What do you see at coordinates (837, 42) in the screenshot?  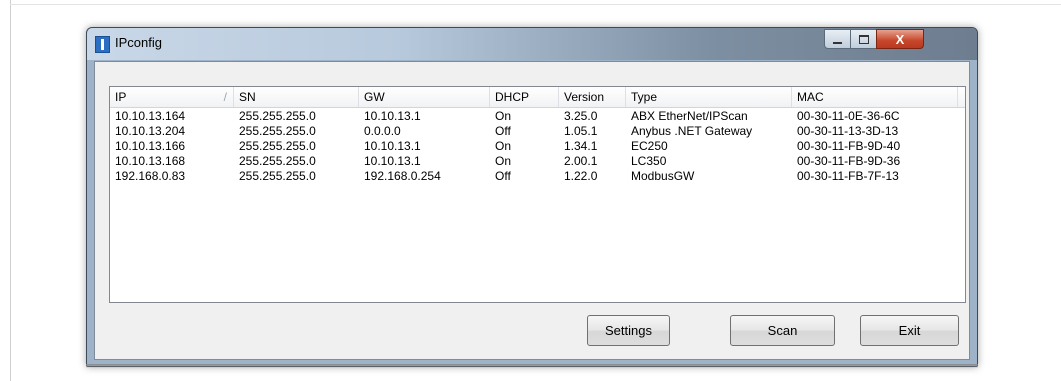 I see `minimize-icon` at bounding box center [837, 42].